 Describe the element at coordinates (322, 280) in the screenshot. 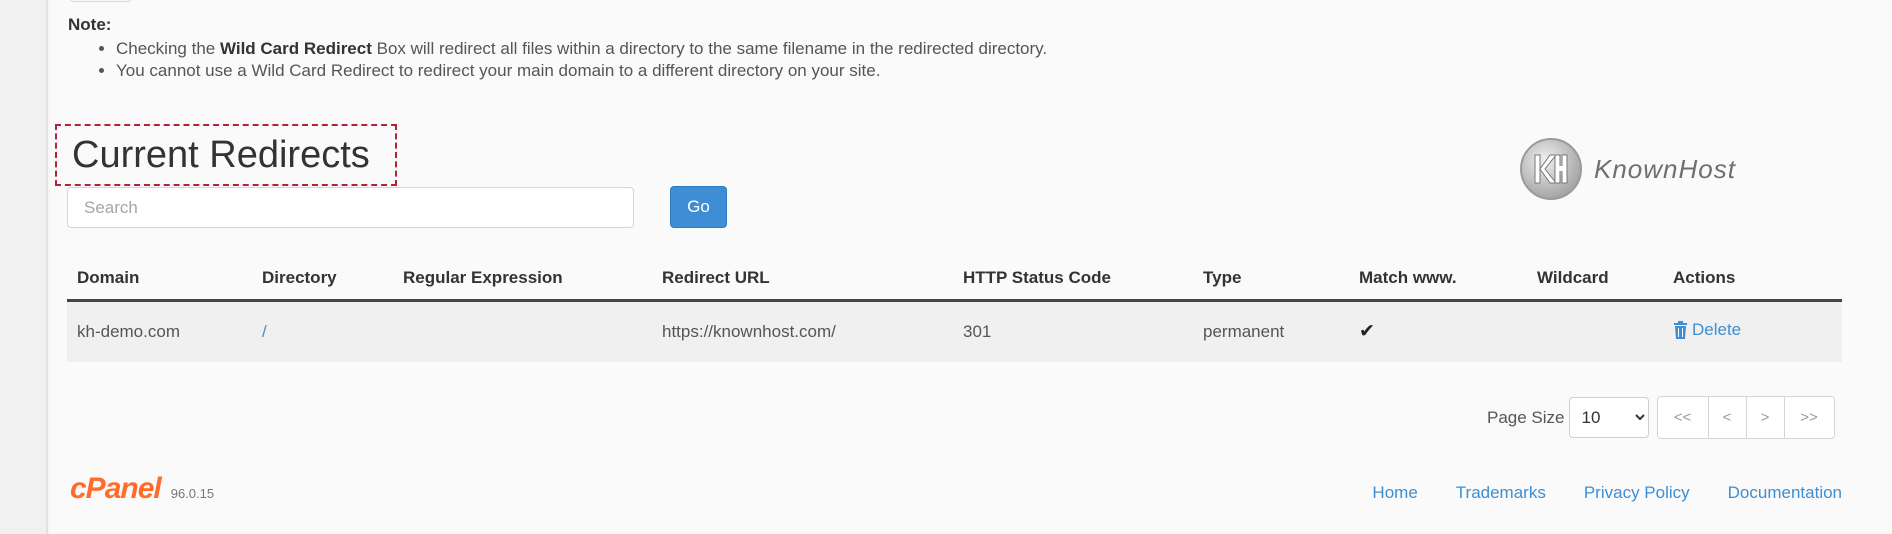

I see `column-header-directory: Directory` at that location.